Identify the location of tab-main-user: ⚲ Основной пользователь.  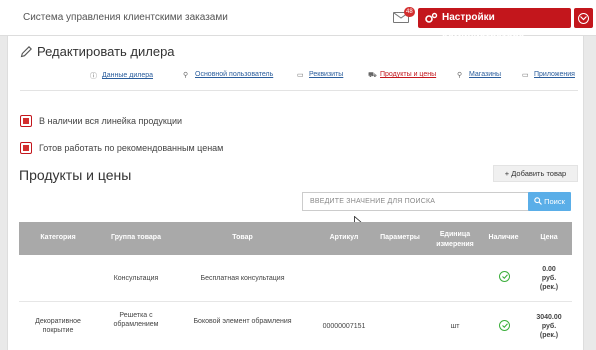
(228, 75).